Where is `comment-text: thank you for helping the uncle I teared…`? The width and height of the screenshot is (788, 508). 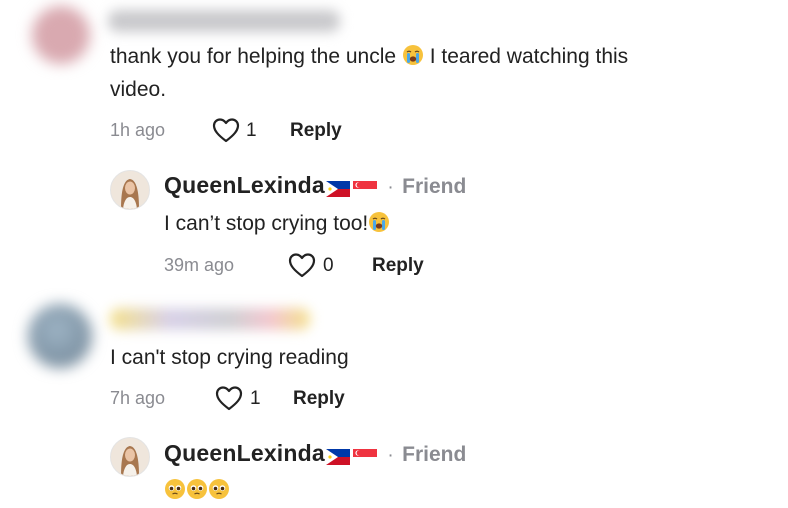 comment-text: thank you for helping the uncle I teared… is located at coordinates (430, 73).